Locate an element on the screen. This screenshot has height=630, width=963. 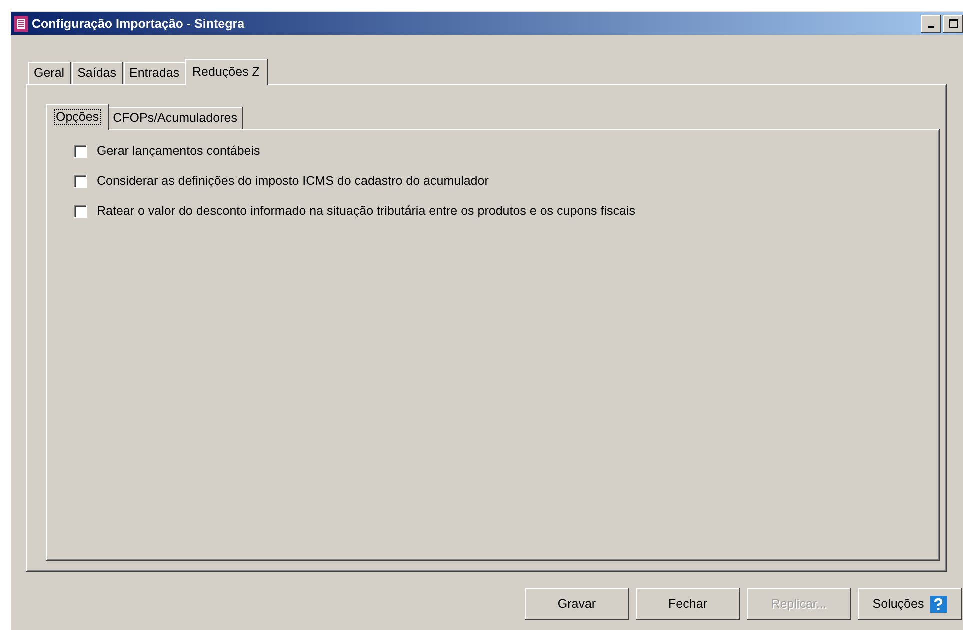
document-icon is located at coordinates (21, 24).